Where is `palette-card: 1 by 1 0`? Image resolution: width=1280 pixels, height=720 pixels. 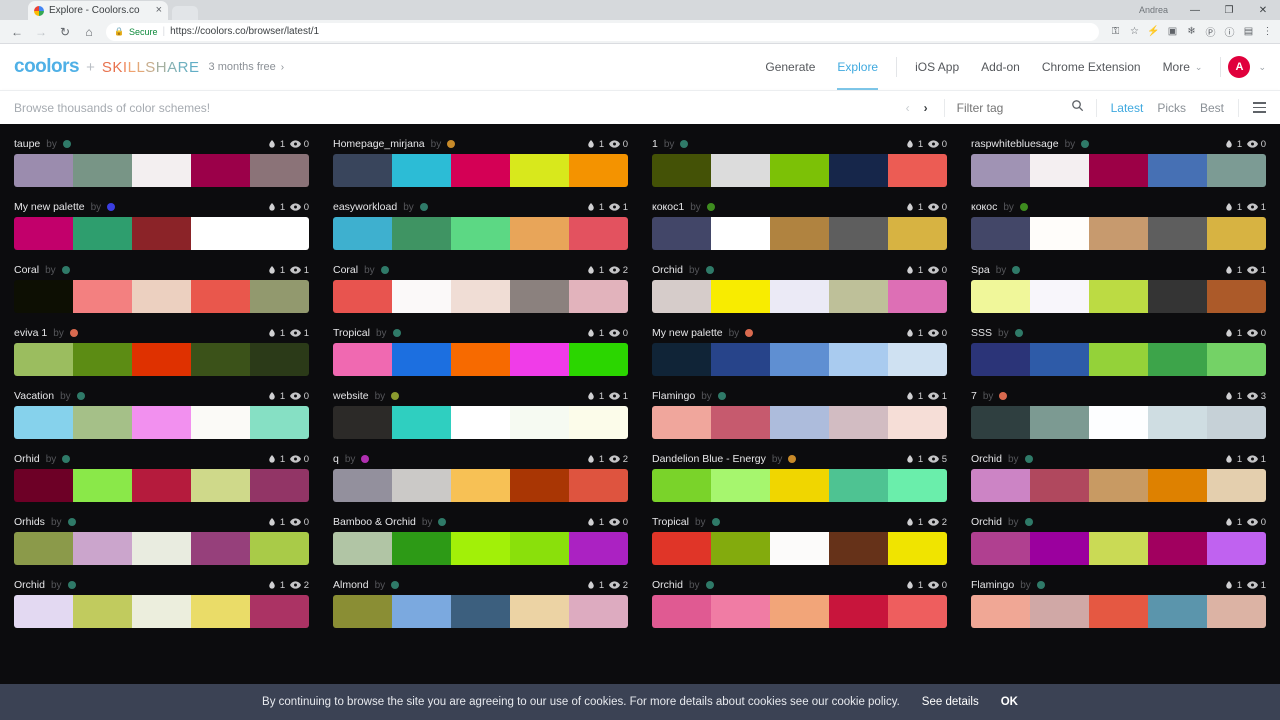
palette-card: 1 by 1 0 is located at coordinates (799, 160).